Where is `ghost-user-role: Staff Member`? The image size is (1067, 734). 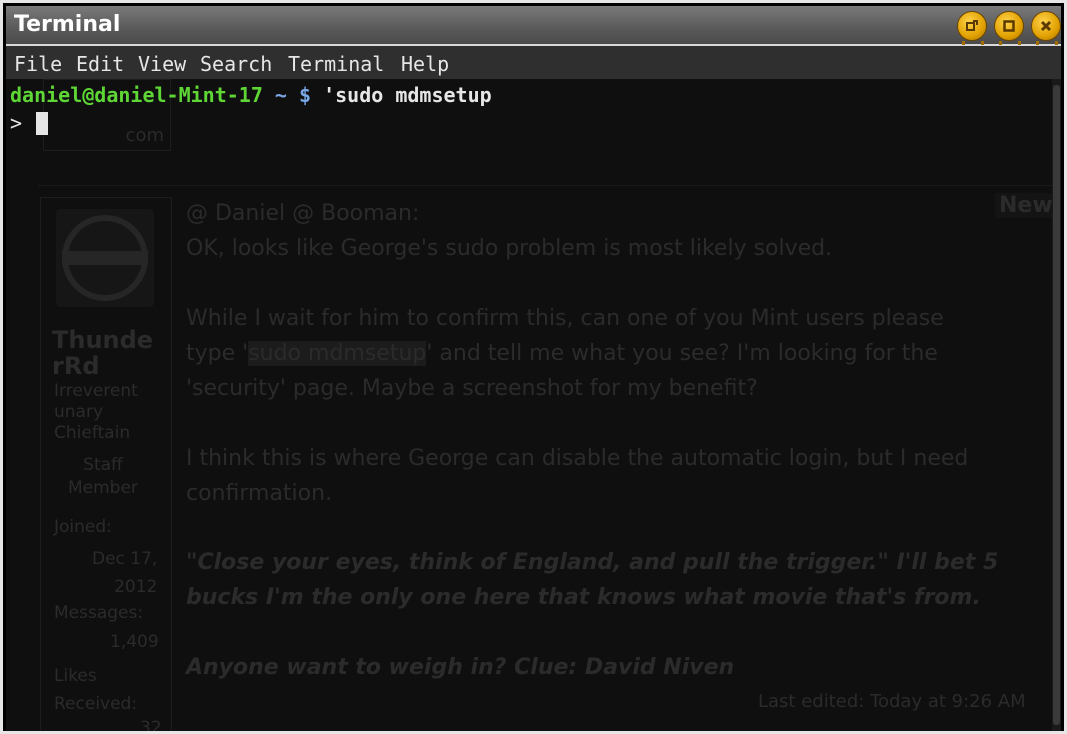 ghost-user-role: Staff Member is located at coordinates (103, 476).